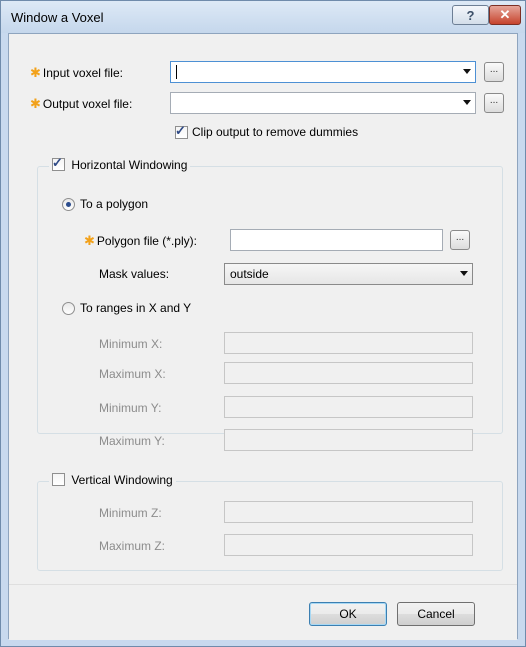 Image resolution: width=526 pixels, height=647 pixels. I want to click on min-z-input, so click(348, 512).